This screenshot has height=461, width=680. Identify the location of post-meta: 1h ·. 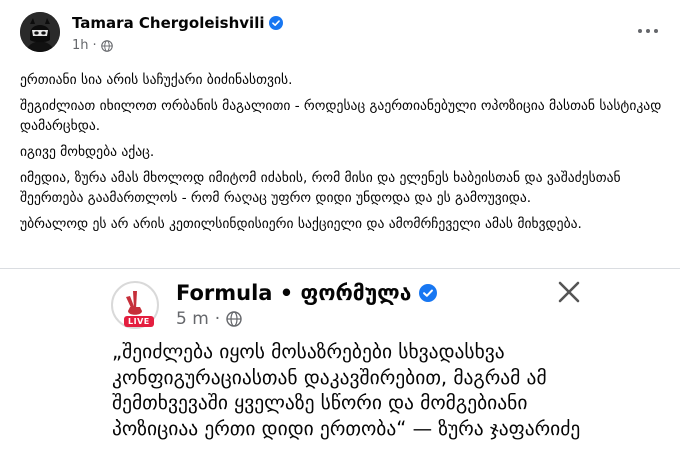
(92, 45).